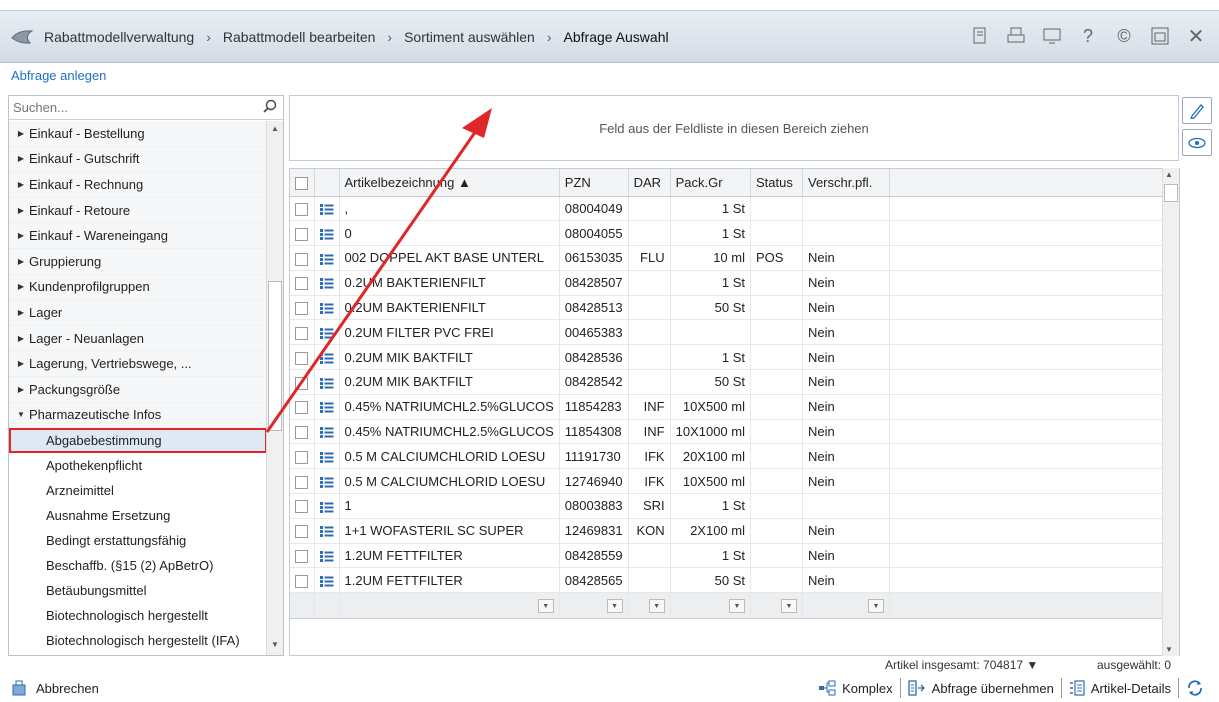  Describe the element at coordinates (270, 107) in the screenshot. I see `search-icon` at that location.